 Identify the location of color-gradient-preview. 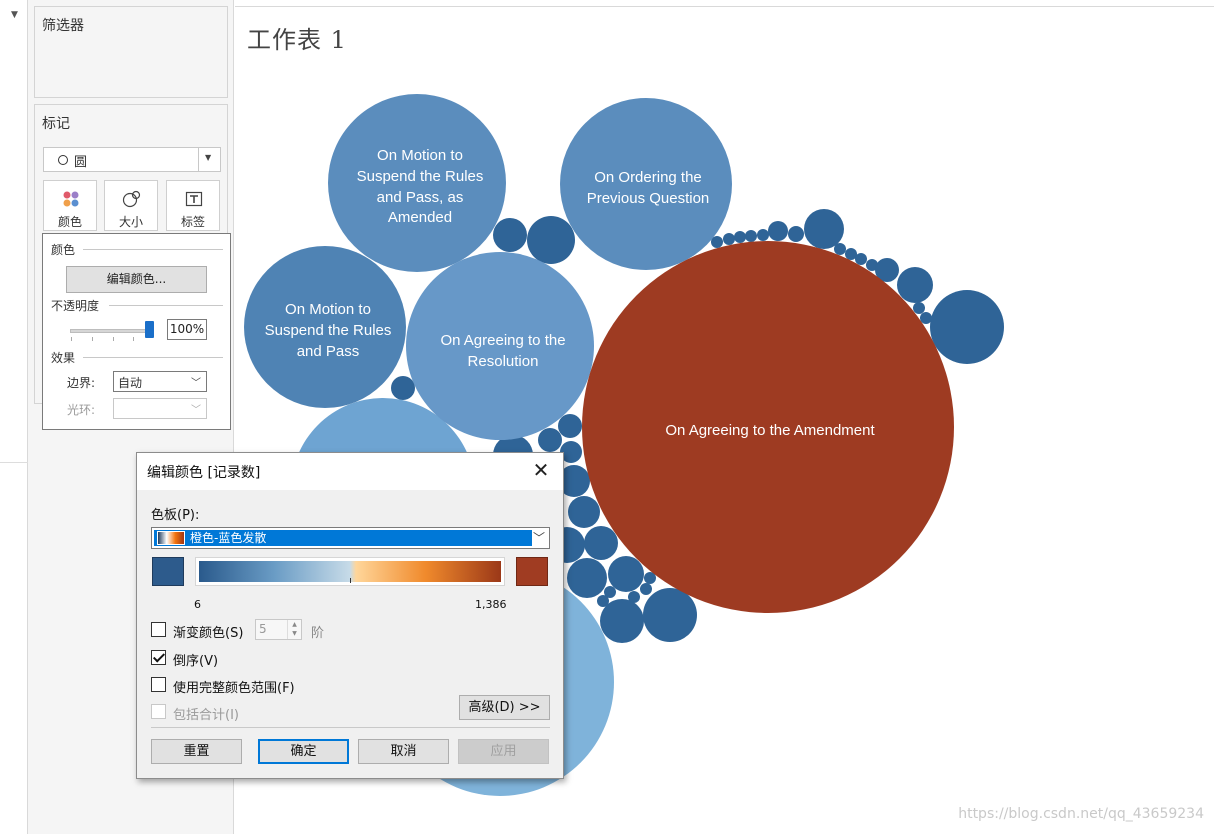
(350, 571).